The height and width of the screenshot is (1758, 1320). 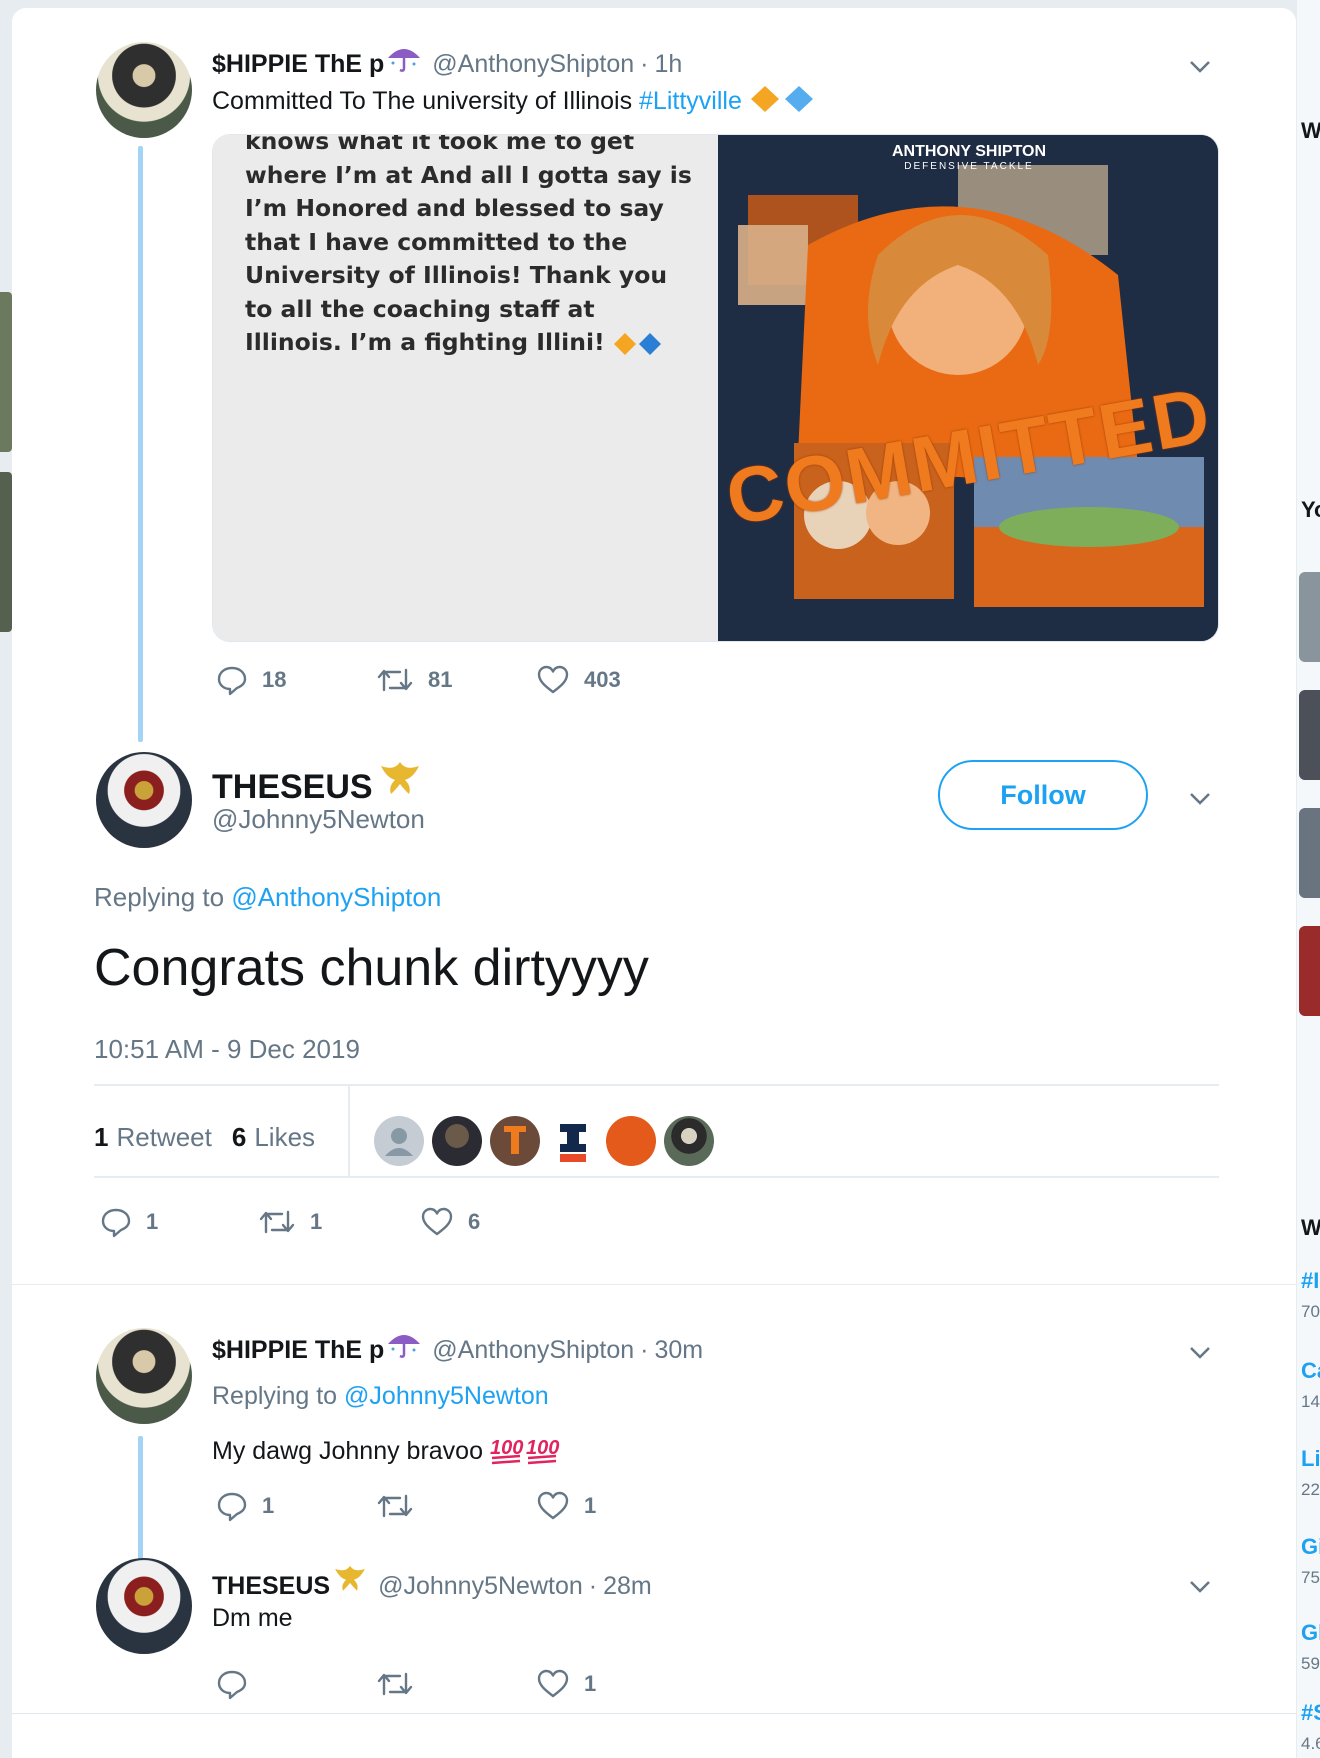 I want to click on media-text-line-last: Illinois. I’m a fighting Illini!, so click(x=475, y=343).